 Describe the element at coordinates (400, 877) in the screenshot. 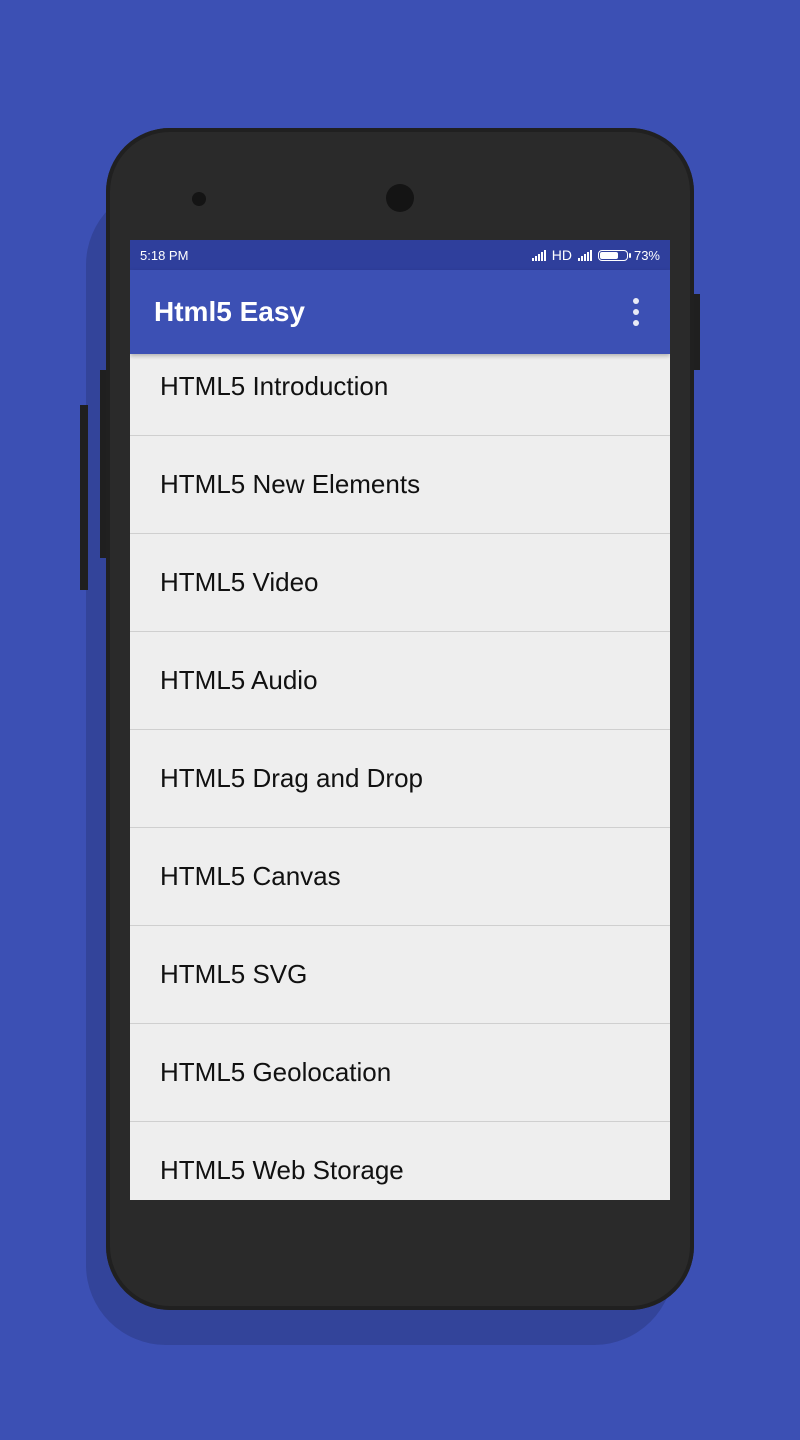

I see `list-item: HTML5 Canvas` at that location.